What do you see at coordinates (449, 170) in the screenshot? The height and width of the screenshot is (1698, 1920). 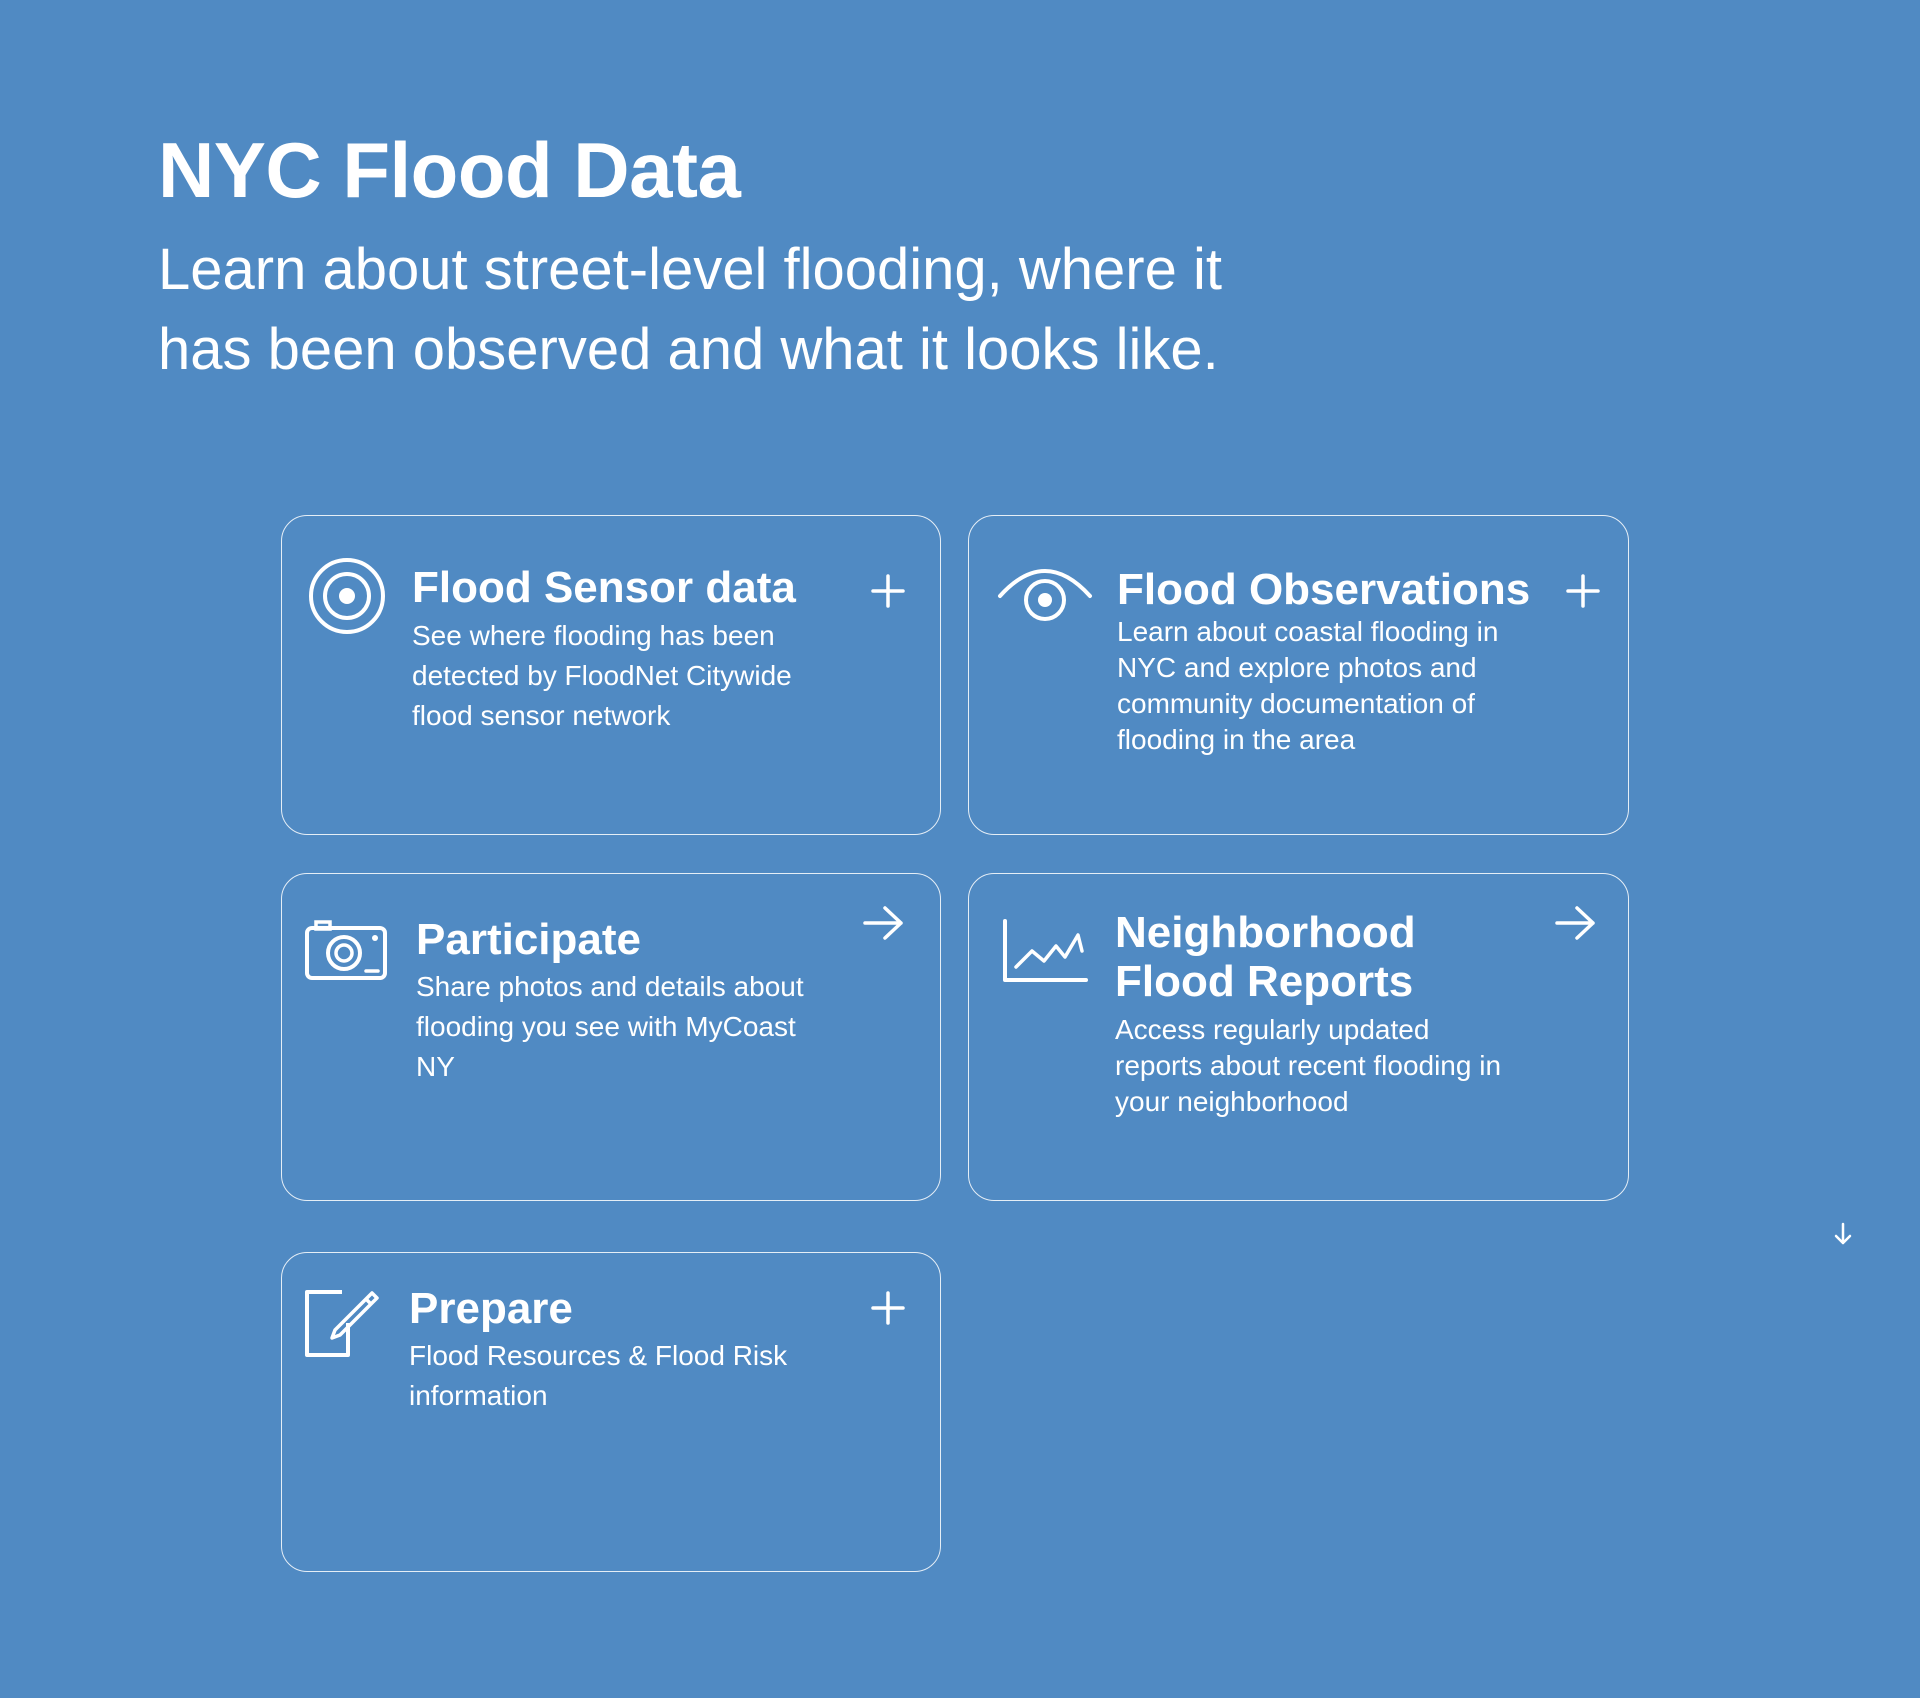 I see `page-title: NYC Flood Data` at bounding box center [449, 170].